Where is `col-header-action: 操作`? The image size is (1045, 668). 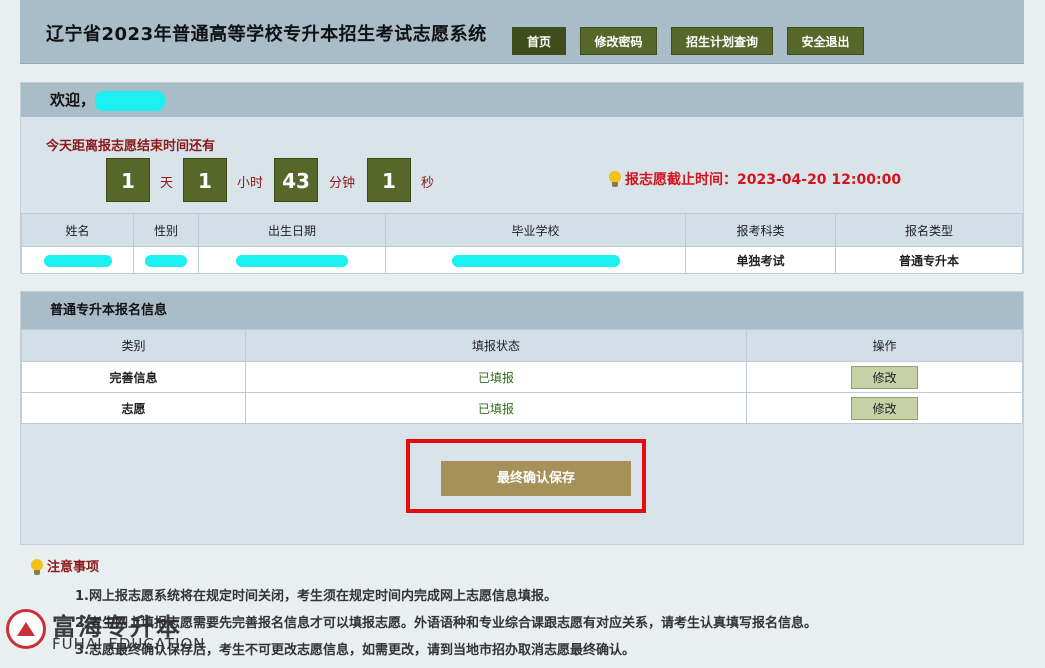
col-header-action: 操作 is located at coordinates (884, 345).